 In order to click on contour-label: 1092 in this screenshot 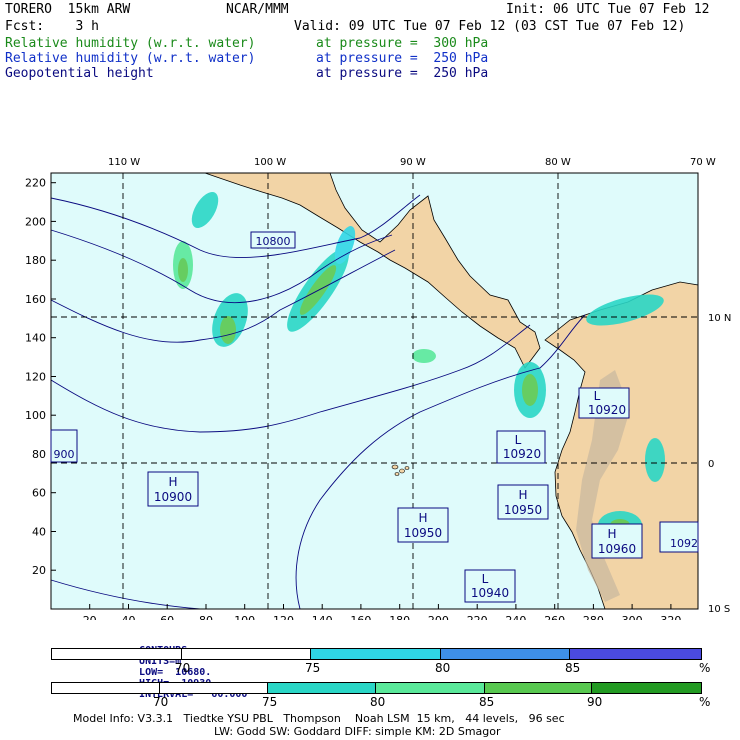, I will do `click(679, 537)`.